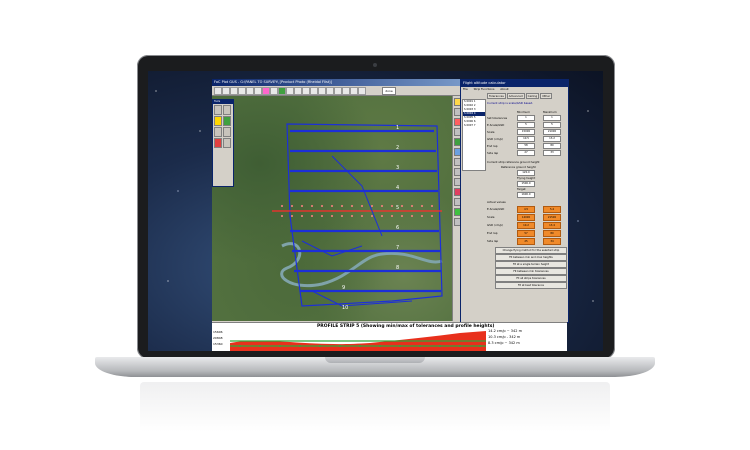 The image size is (750, 450). I want to click on profile-graph, so click(358, 341).